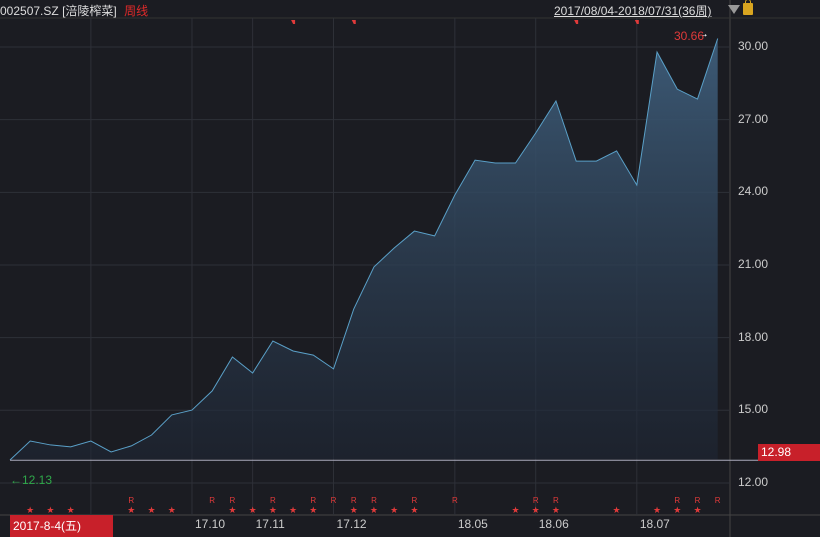  I want to click on chart-header: 002507.SZ [涪陵榨菜] 周线, so click(74, 10).